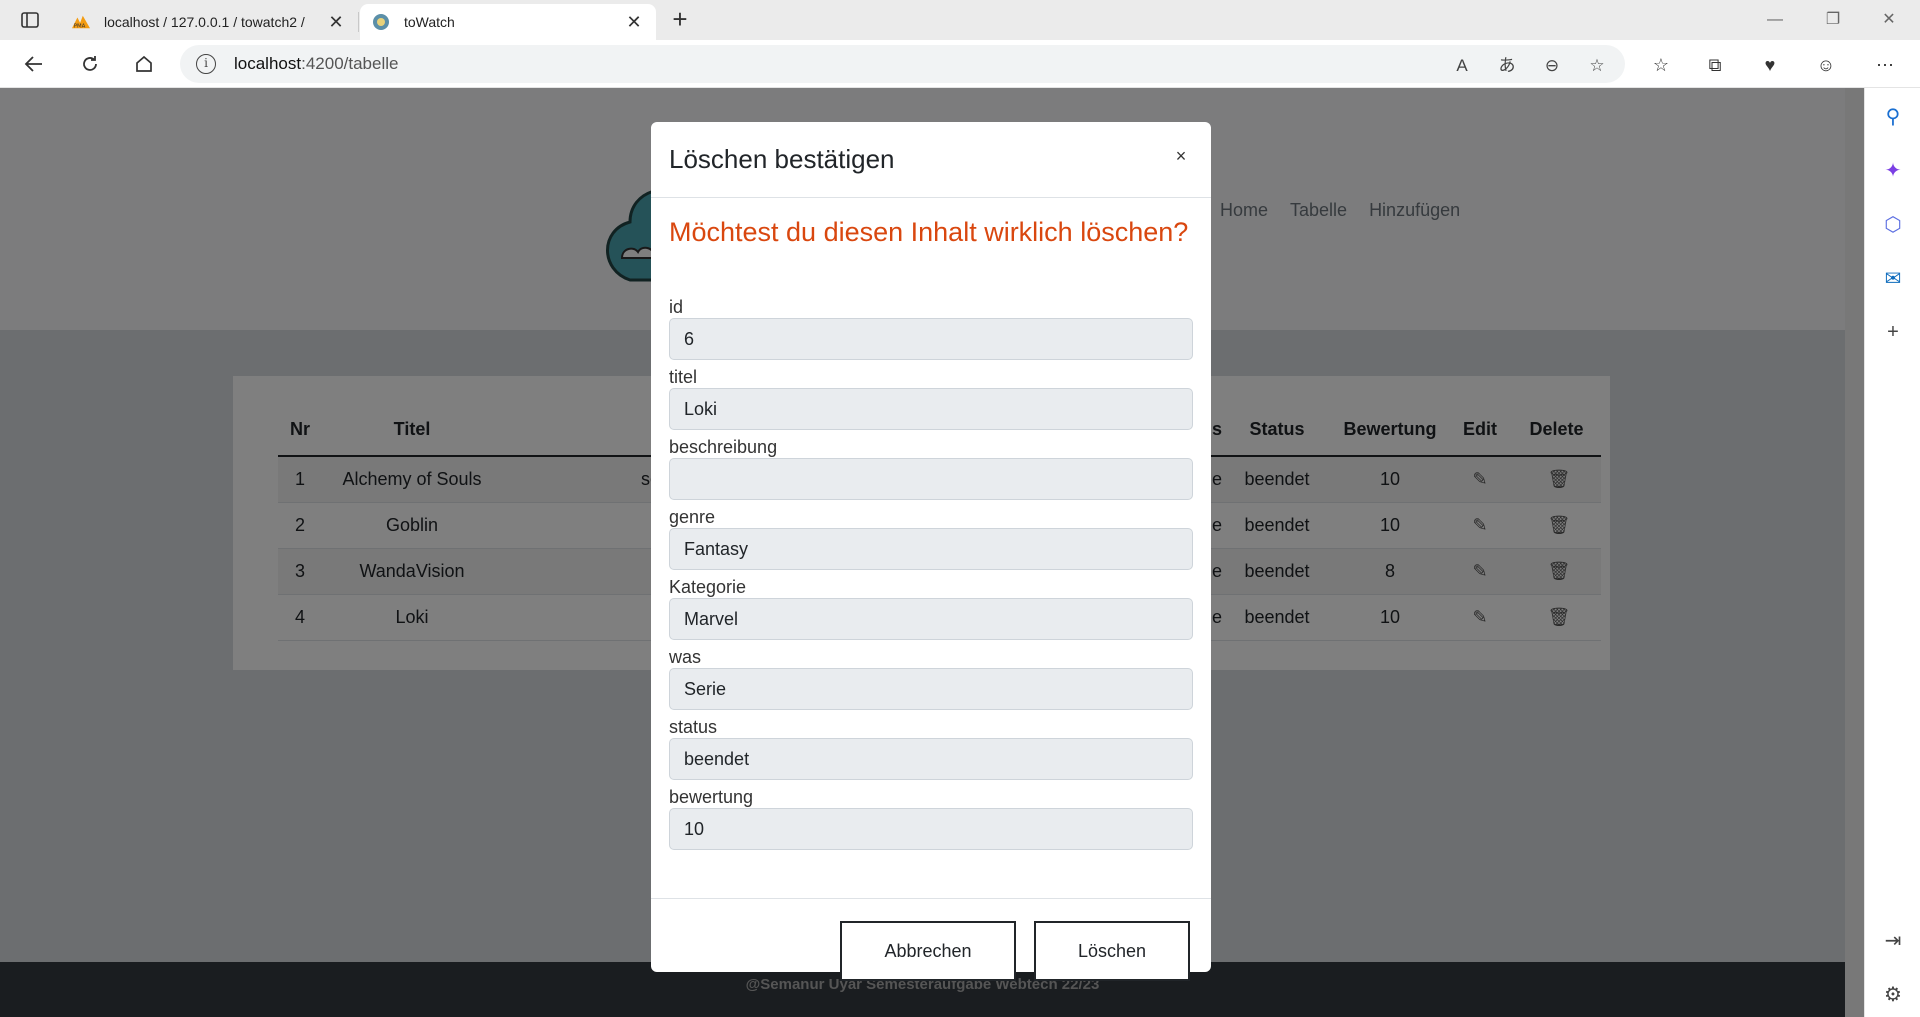  I want to click on office-icon: ⬡, so click(1893, 224).